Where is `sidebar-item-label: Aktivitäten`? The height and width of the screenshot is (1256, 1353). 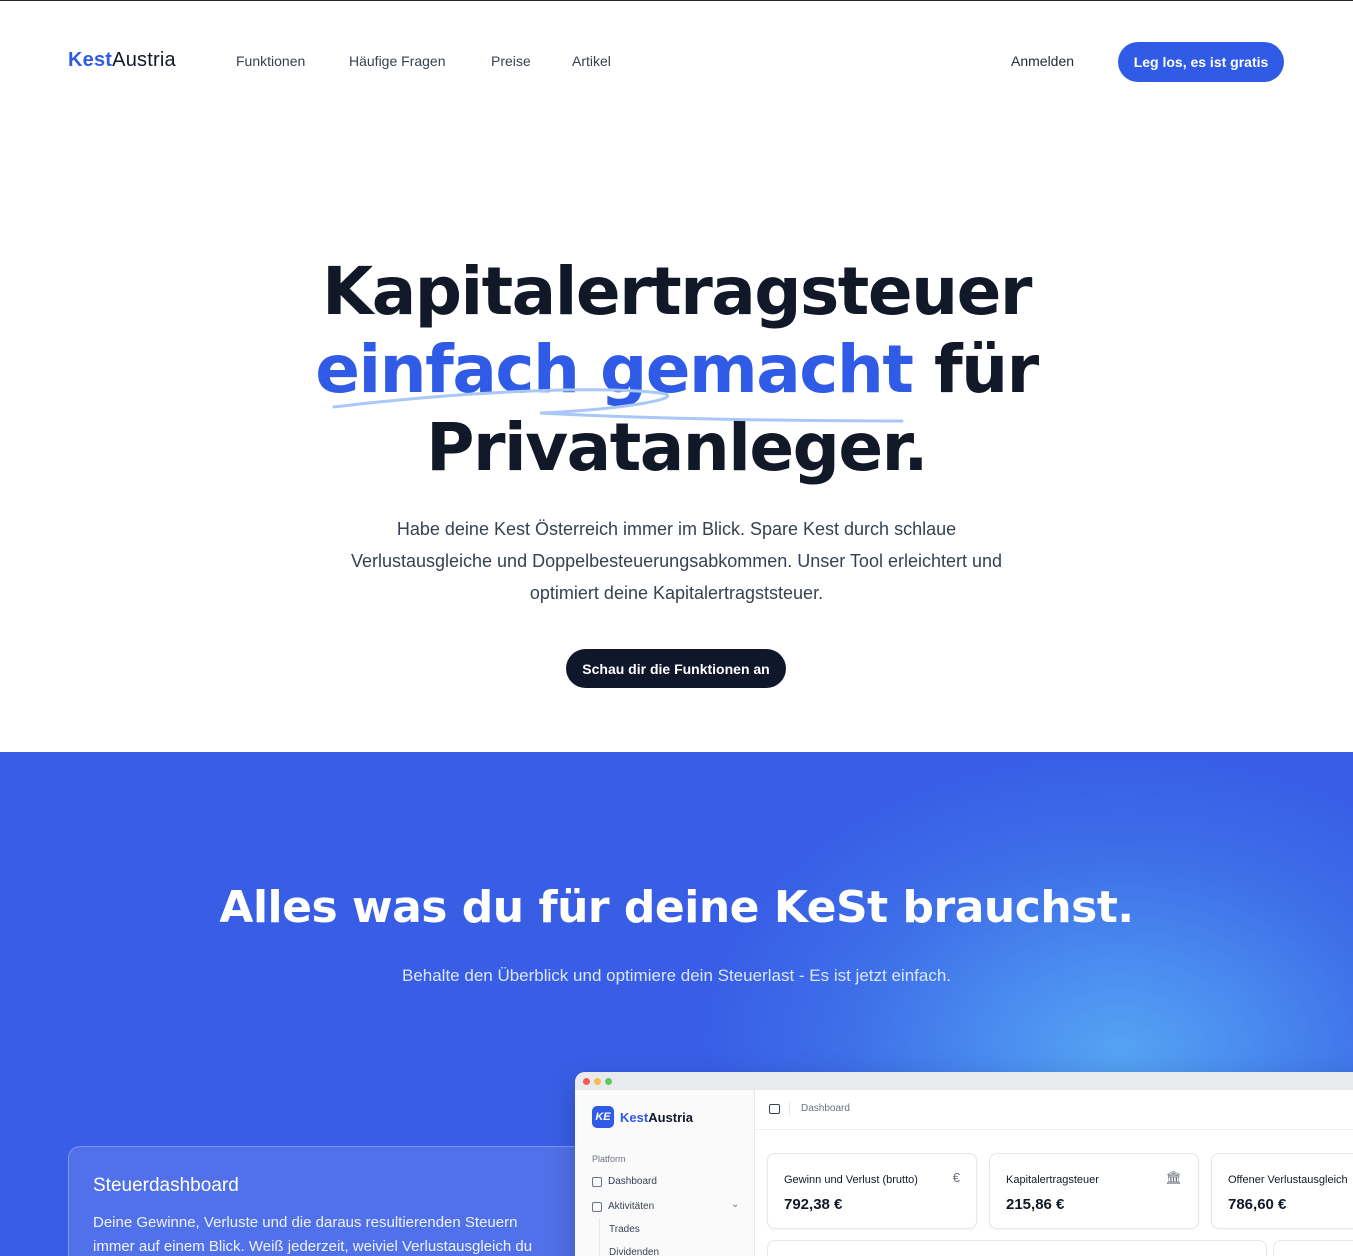 sidebar-item-label: Aktivitäten is located at coordinates (631, 1206).